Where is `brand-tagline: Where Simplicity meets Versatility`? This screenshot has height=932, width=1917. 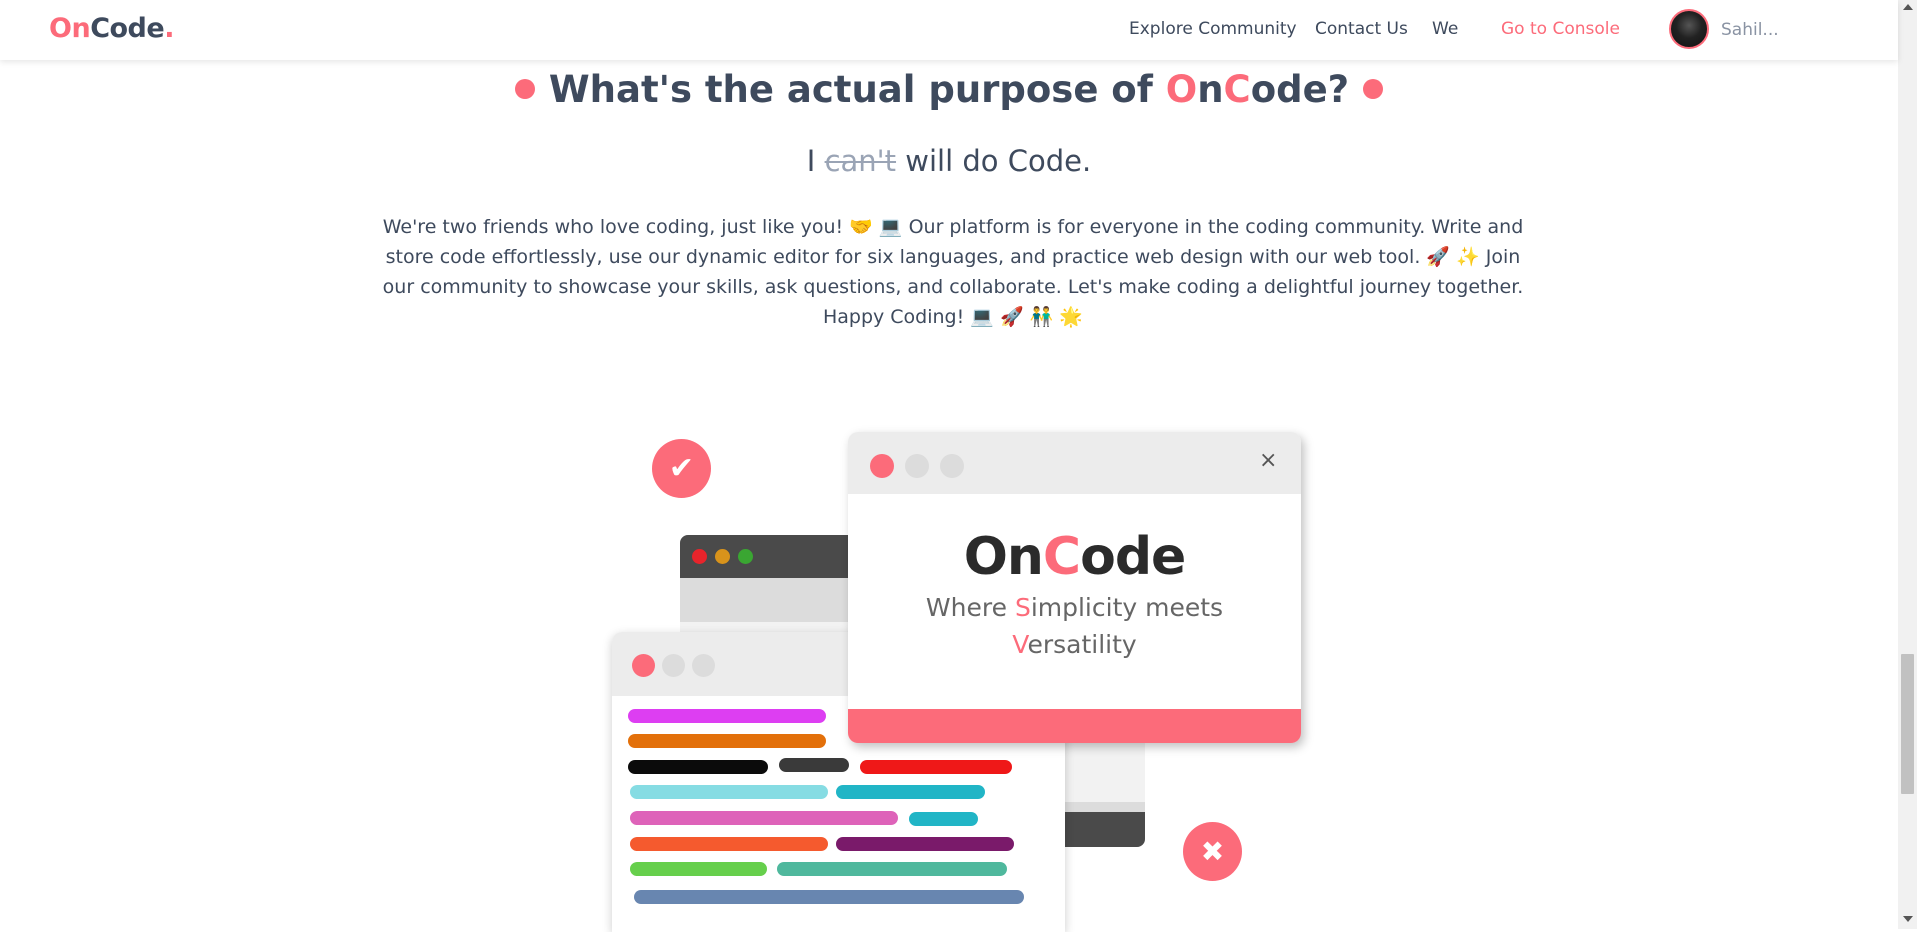 brand-tagline: Where Simplicity meets Versatility is located at coordinates (1074, 626).